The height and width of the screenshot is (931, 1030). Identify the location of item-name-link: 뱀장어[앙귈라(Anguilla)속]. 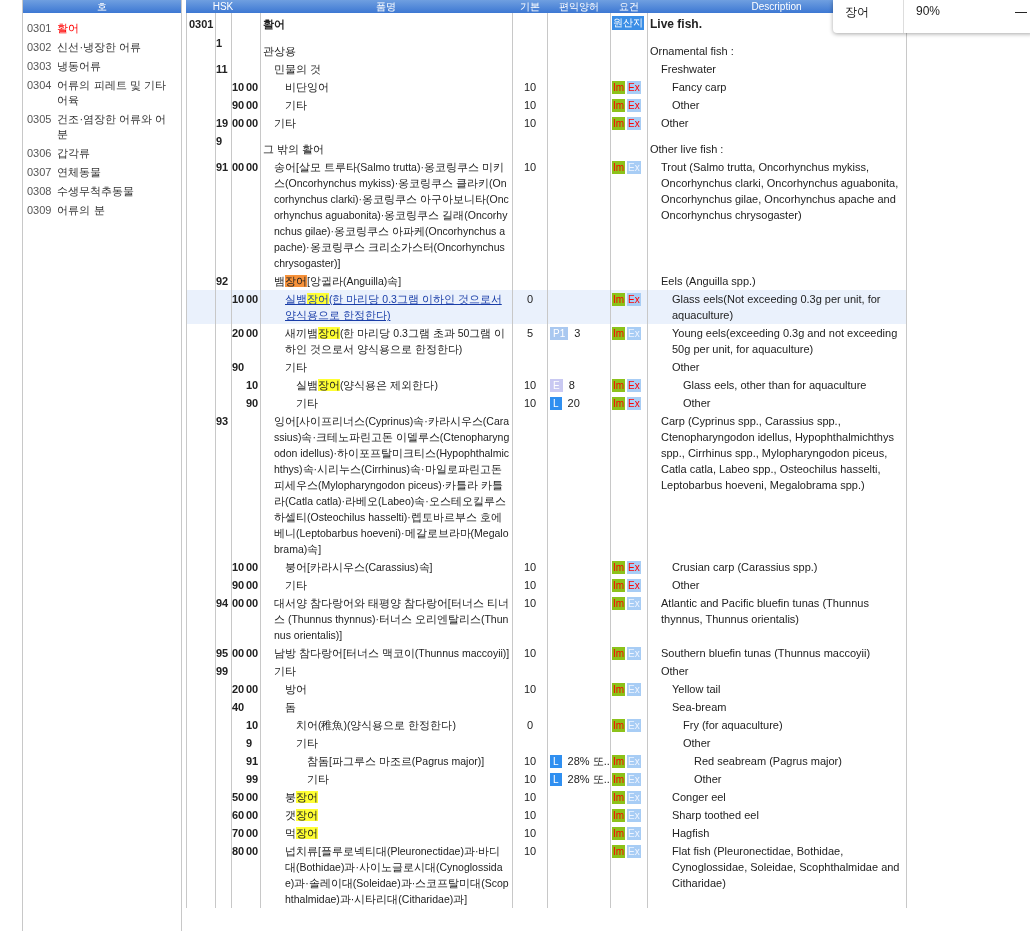
(392, 281).